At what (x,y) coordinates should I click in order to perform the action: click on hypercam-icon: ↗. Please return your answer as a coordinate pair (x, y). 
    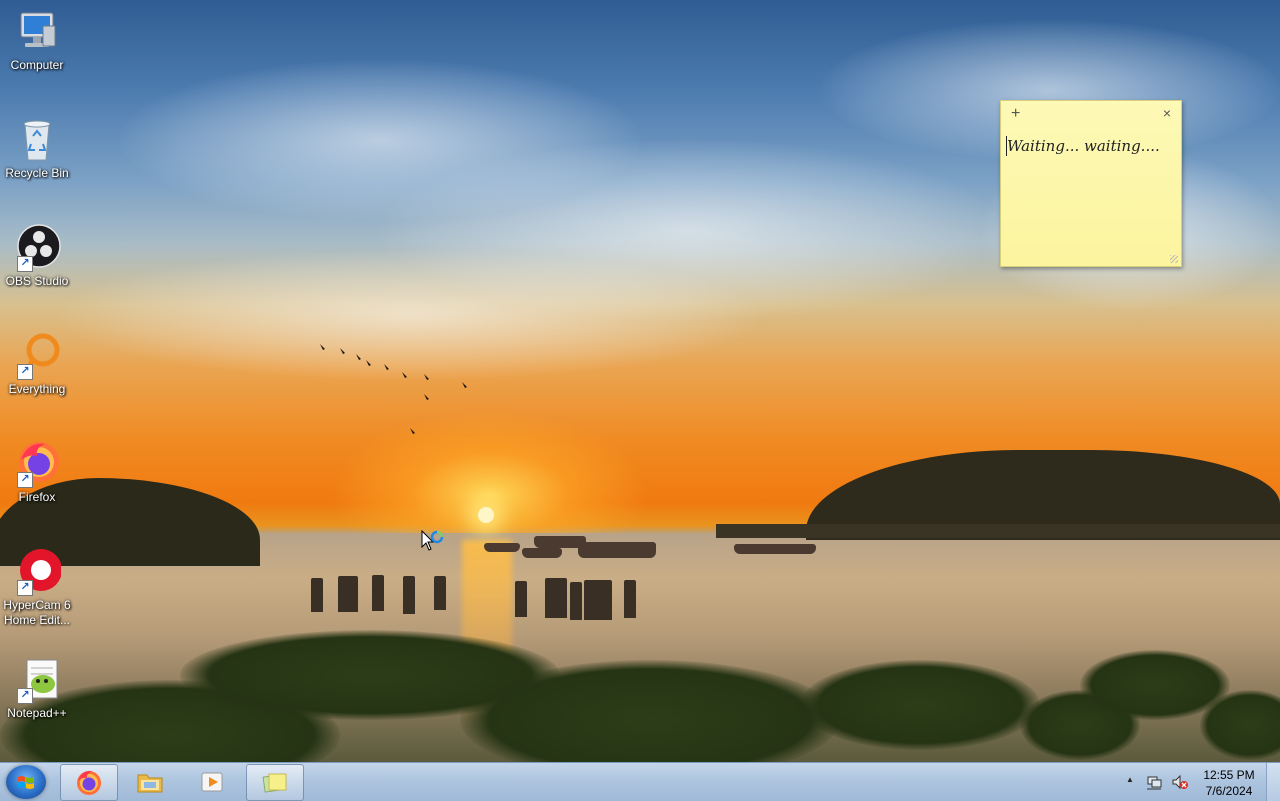
    Looking at the image, I should click on (37, 572).